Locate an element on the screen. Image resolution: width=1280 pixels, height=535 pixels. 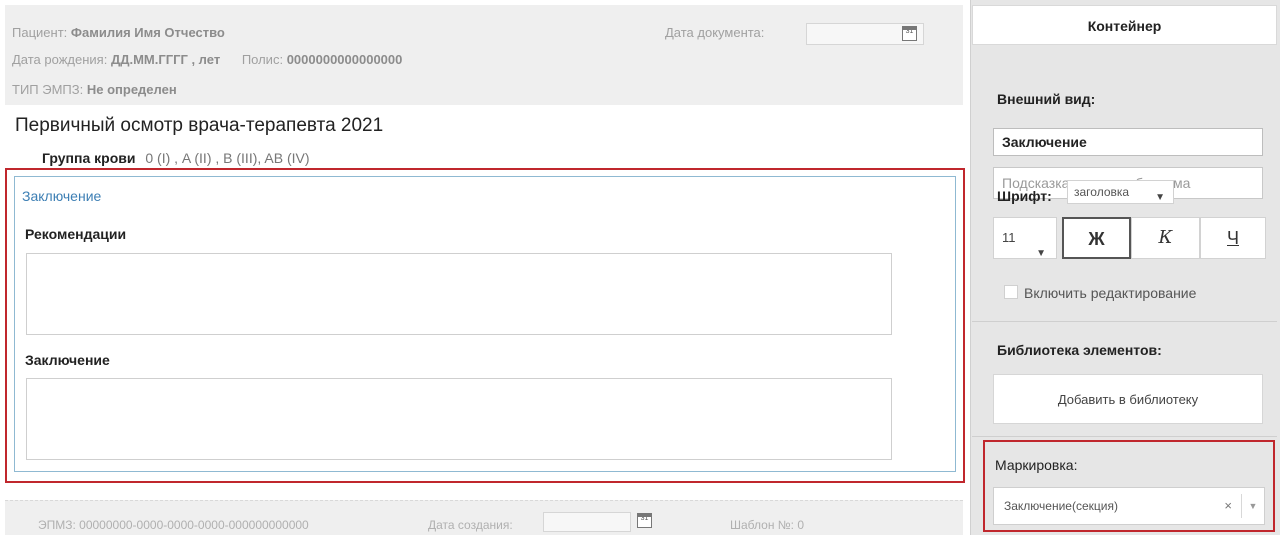
appearance-title: Внешний вид: is located at coordinates (1046, 99).